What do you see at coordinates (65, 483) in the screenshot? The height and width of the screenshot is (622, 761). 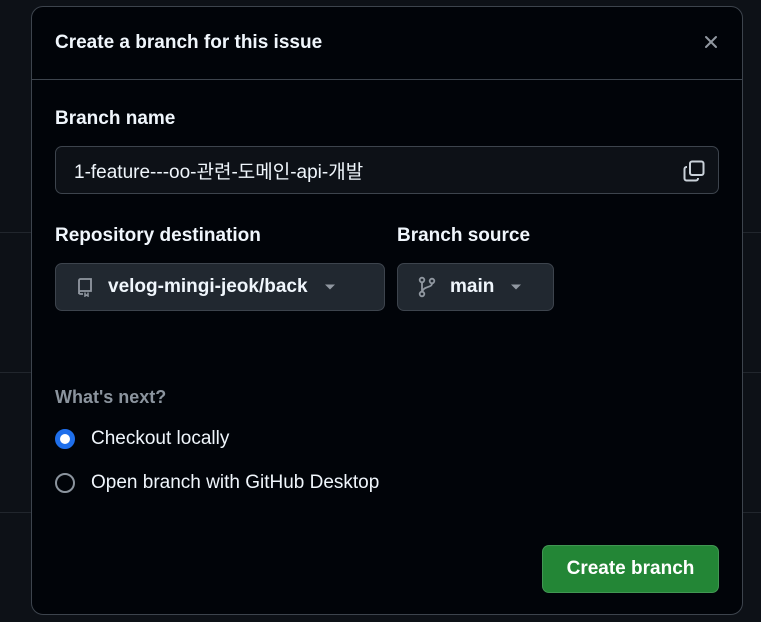 I see `radio-button-unselected` at bounding box center [65, 483].